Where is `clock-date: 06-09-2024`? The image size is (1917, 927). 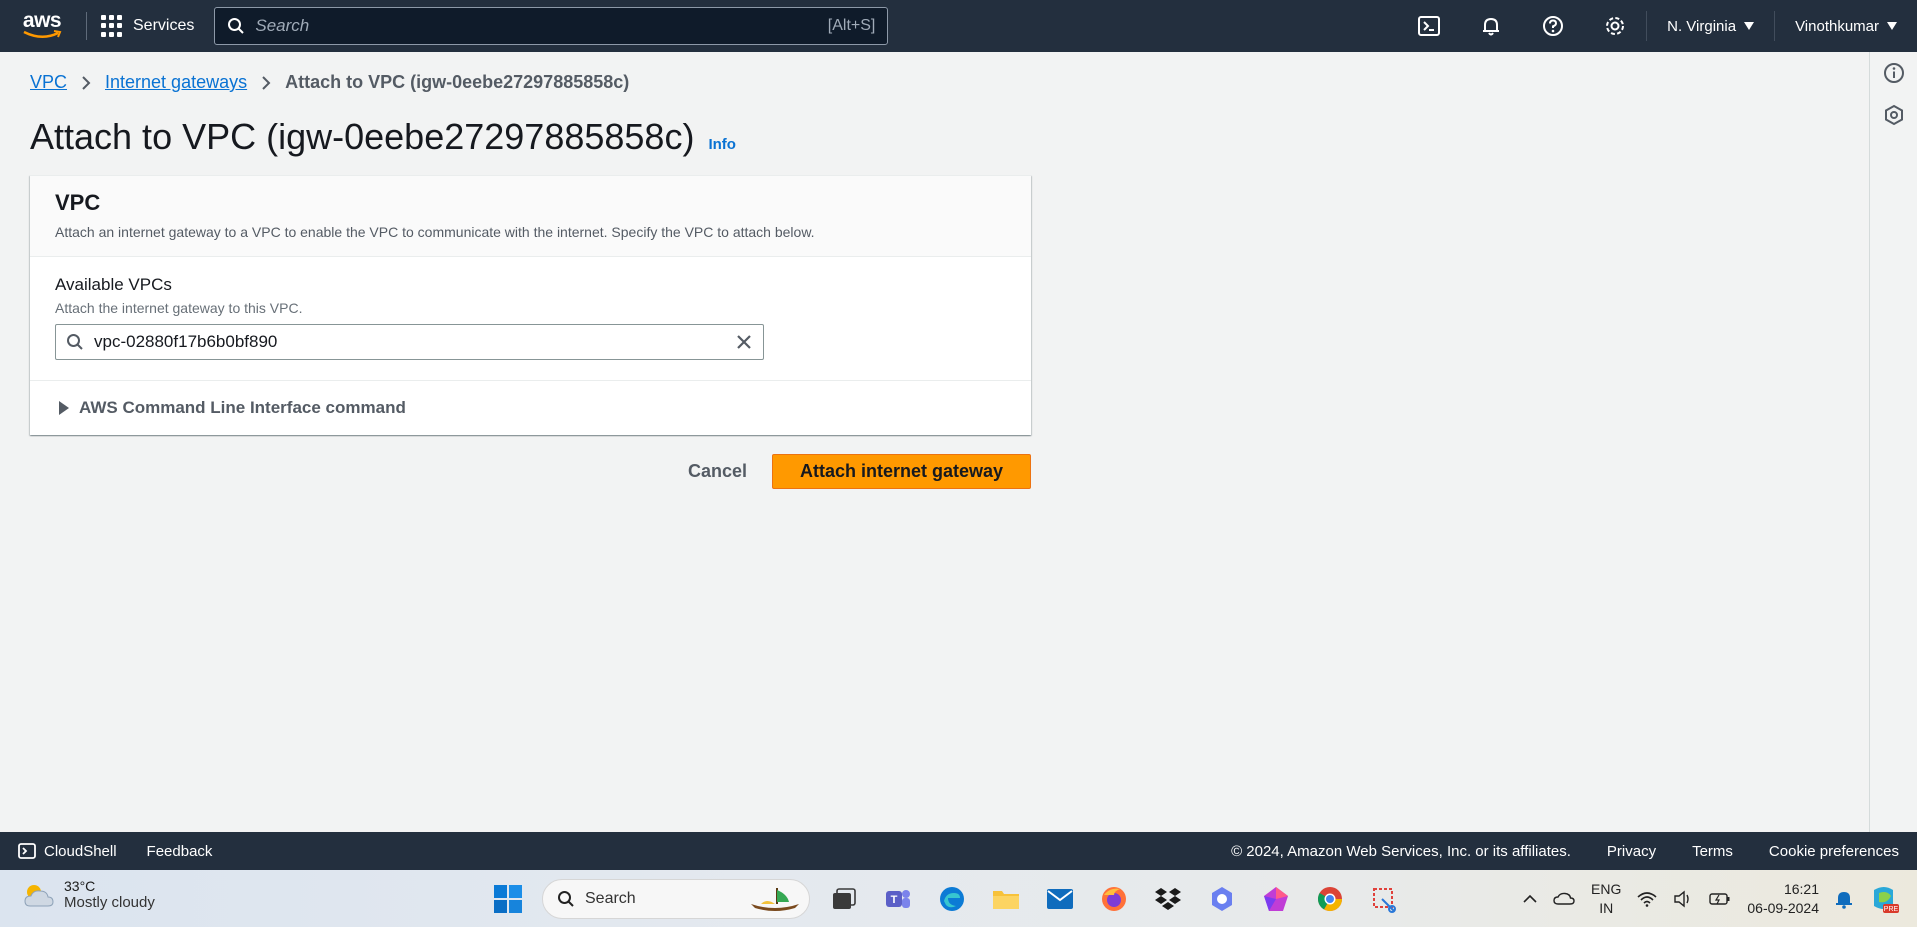
clock-date: 06-09-2024 is located at coordinates (1783, 907).